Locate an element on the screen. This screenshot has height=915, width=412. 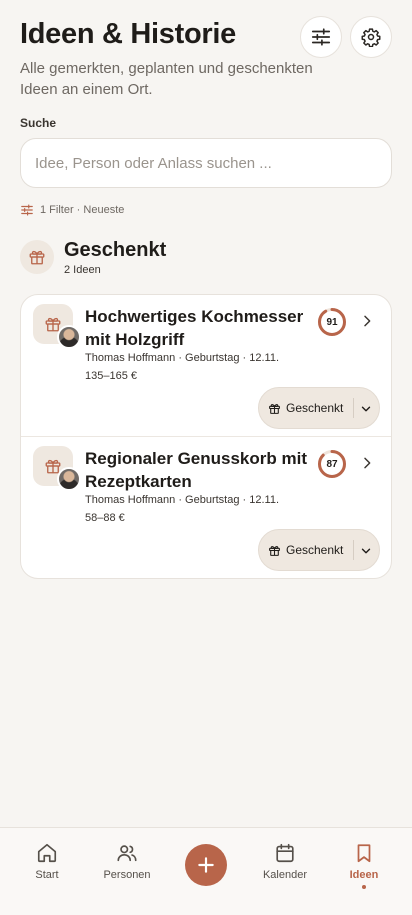
bottom-tab-bar: Start Personen Kalender Ideen is located at coordinates (206, 871).